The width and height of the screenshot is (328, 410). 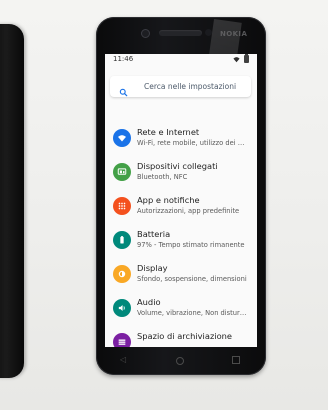 I want to click on settings-search-bar: Cerca nelle impostazioni, so click(x=180, y=86).